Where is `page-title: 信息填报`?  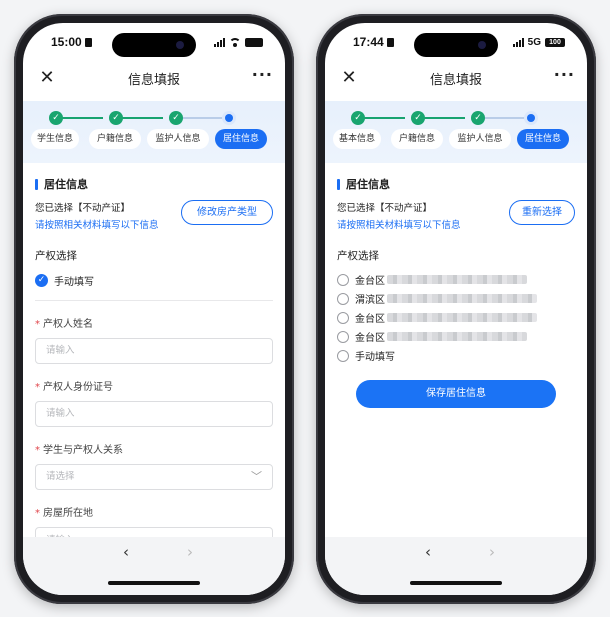
page-title: 信息填报 is located at coordinates (153, 80).